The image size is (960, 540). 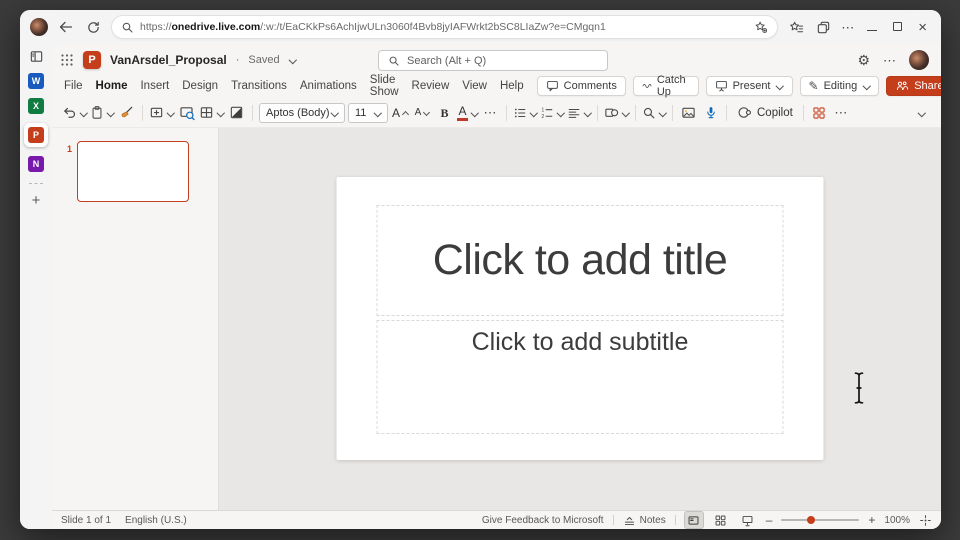 I want to click on numbering-button: 12, so click(x=552, y=113).